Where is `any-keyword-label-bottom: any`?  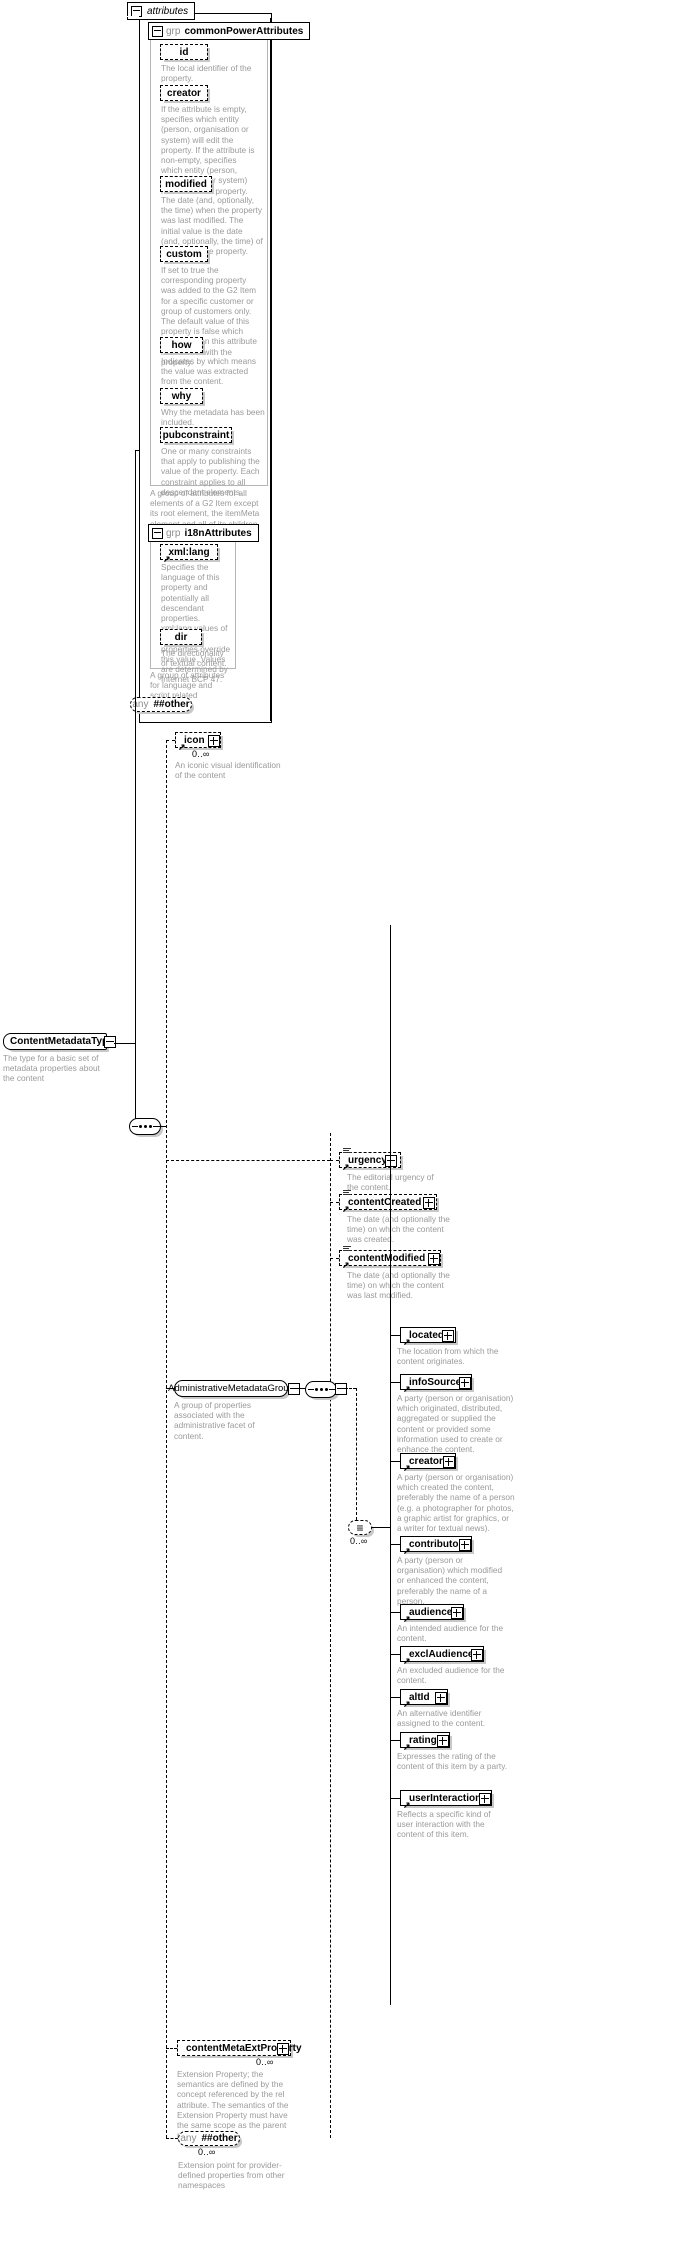
any-keyword-label-bottom: any is located at coordinates (188, 2138).